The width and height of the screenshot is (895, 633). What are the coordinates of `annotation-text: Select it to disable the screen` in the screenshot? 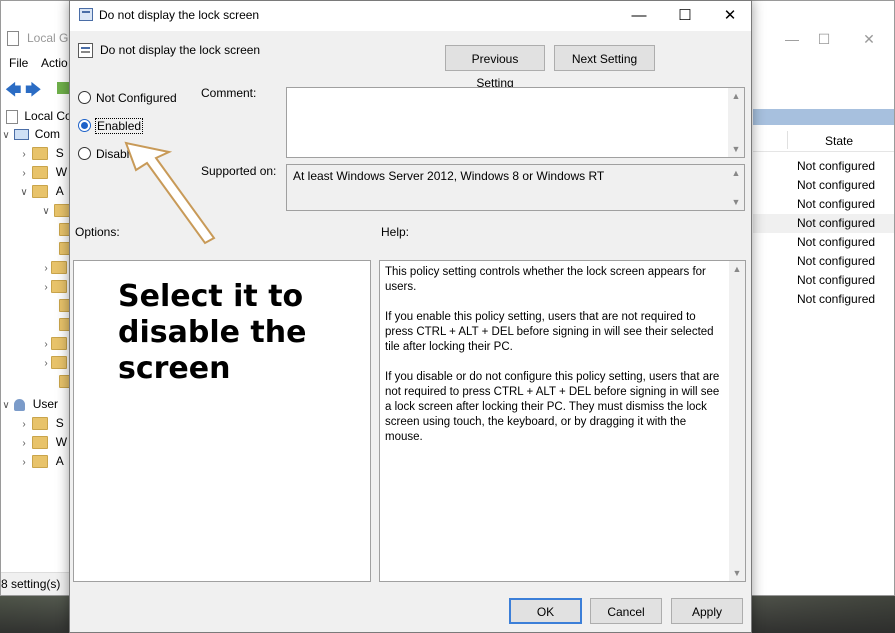 It's located at (212, 333).